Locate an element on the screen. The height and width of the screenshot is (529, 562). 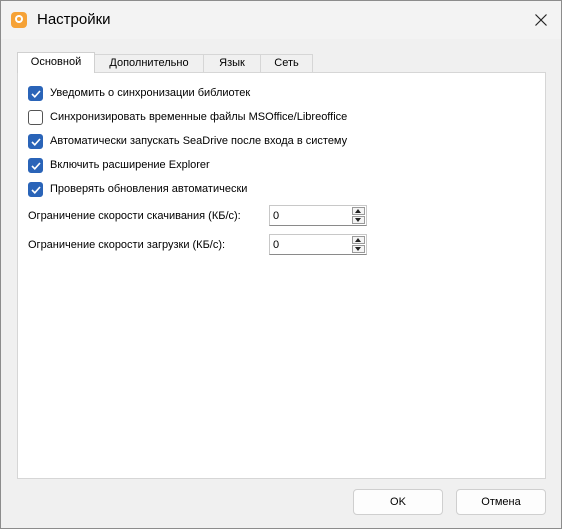
upload-limit-label: Ограничение скорости загрузки (КБ/с): is located at coordinates (127, 245).